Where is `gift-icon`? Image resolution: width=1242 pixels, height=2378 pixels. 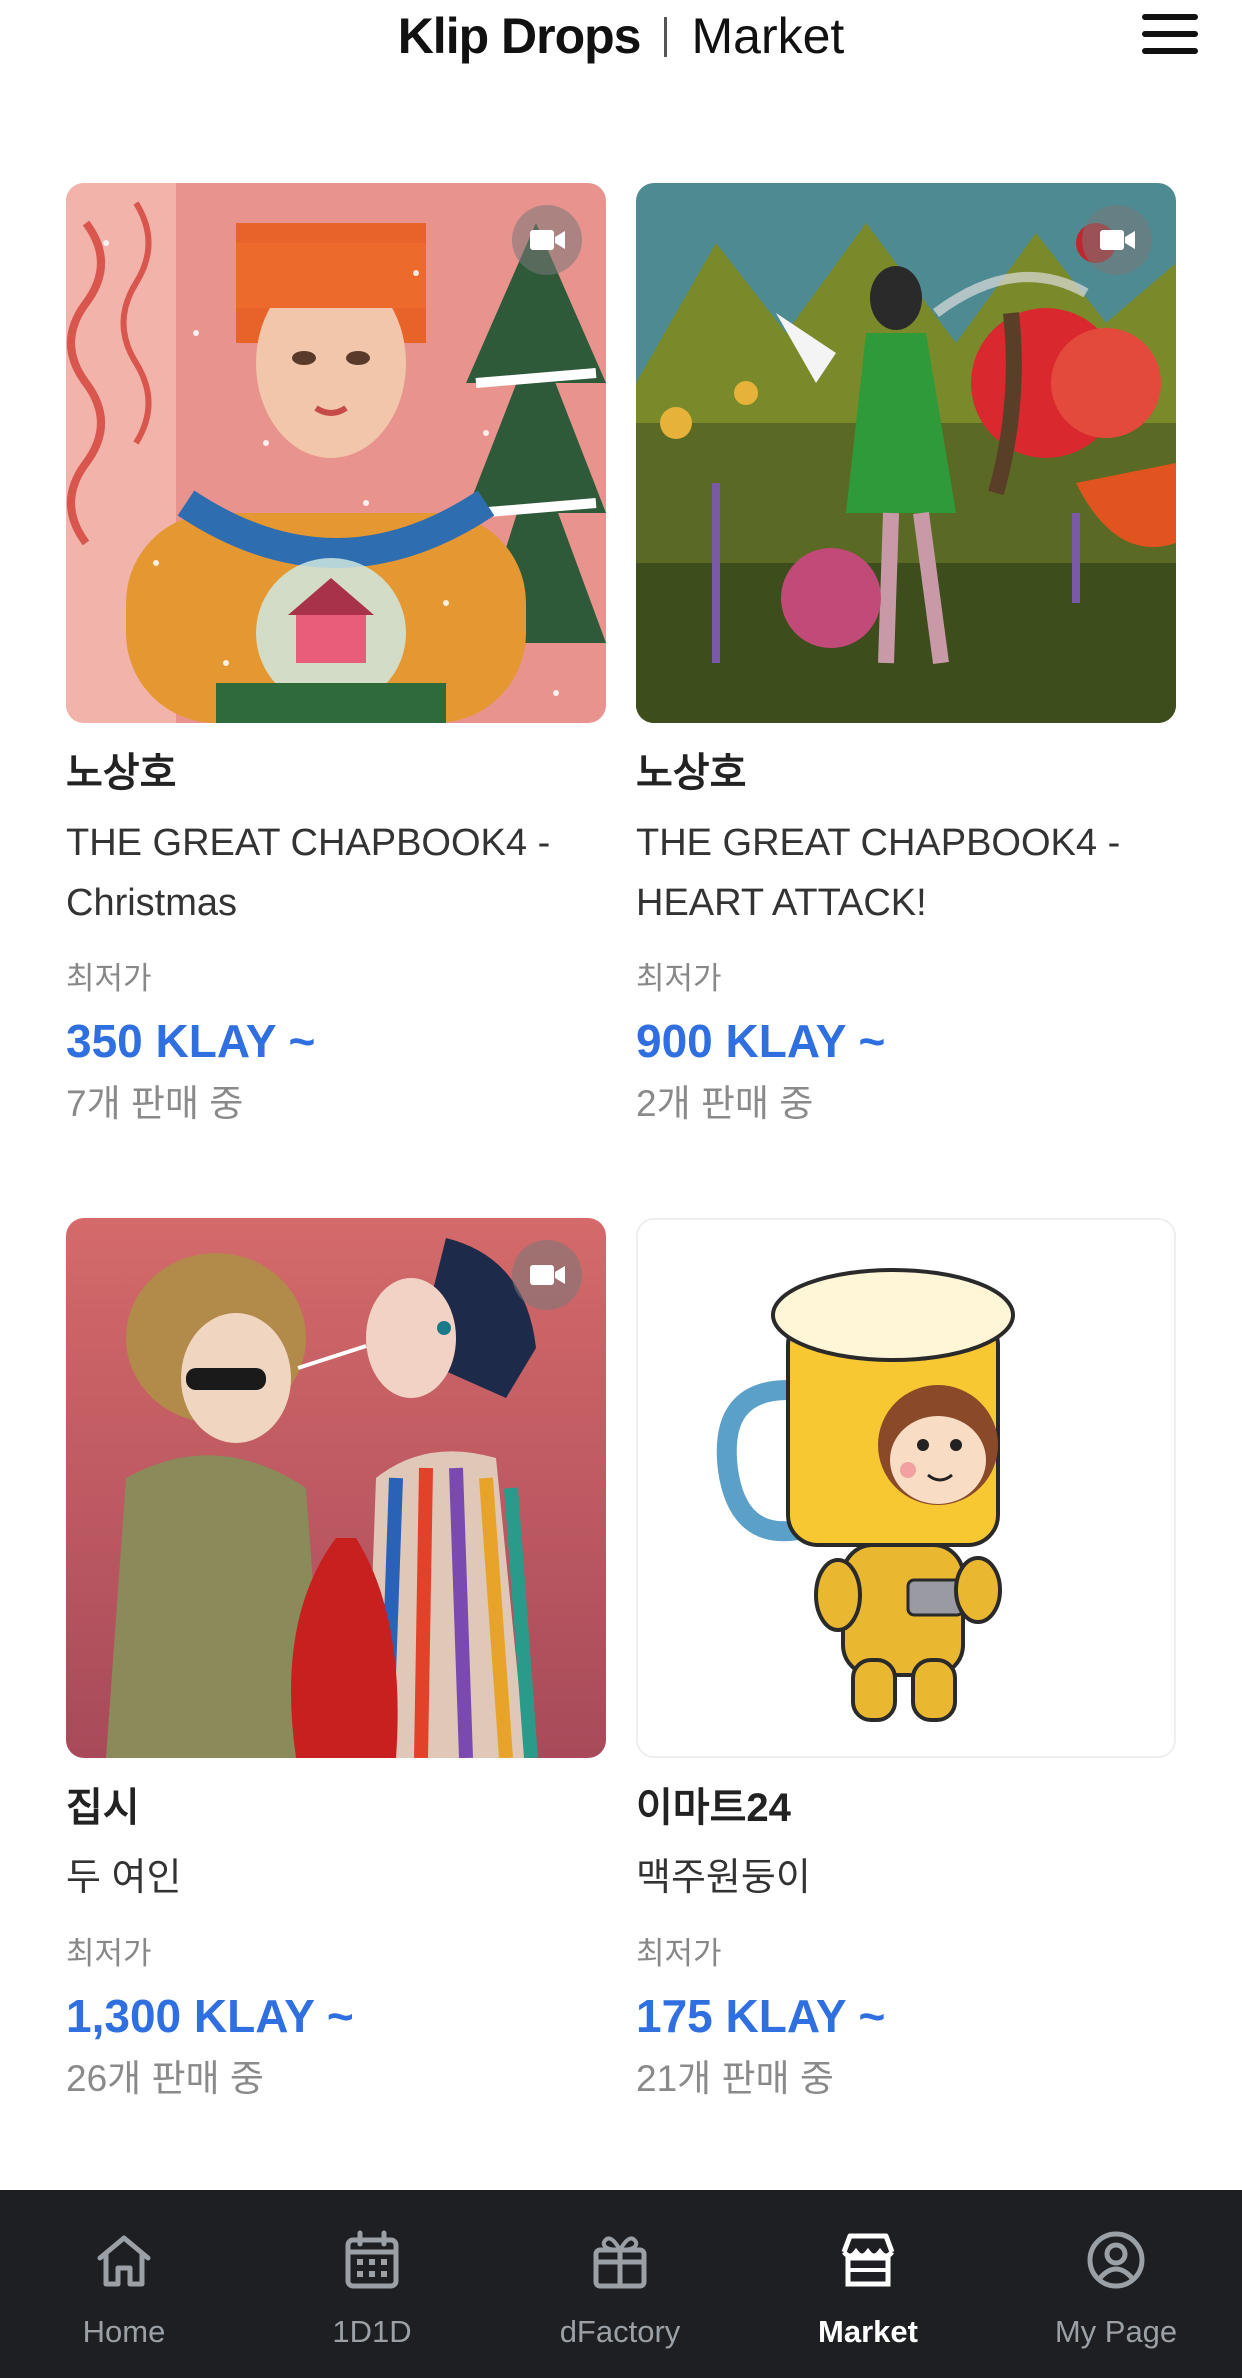
gift-icon is located at coordinates (620, 2262).